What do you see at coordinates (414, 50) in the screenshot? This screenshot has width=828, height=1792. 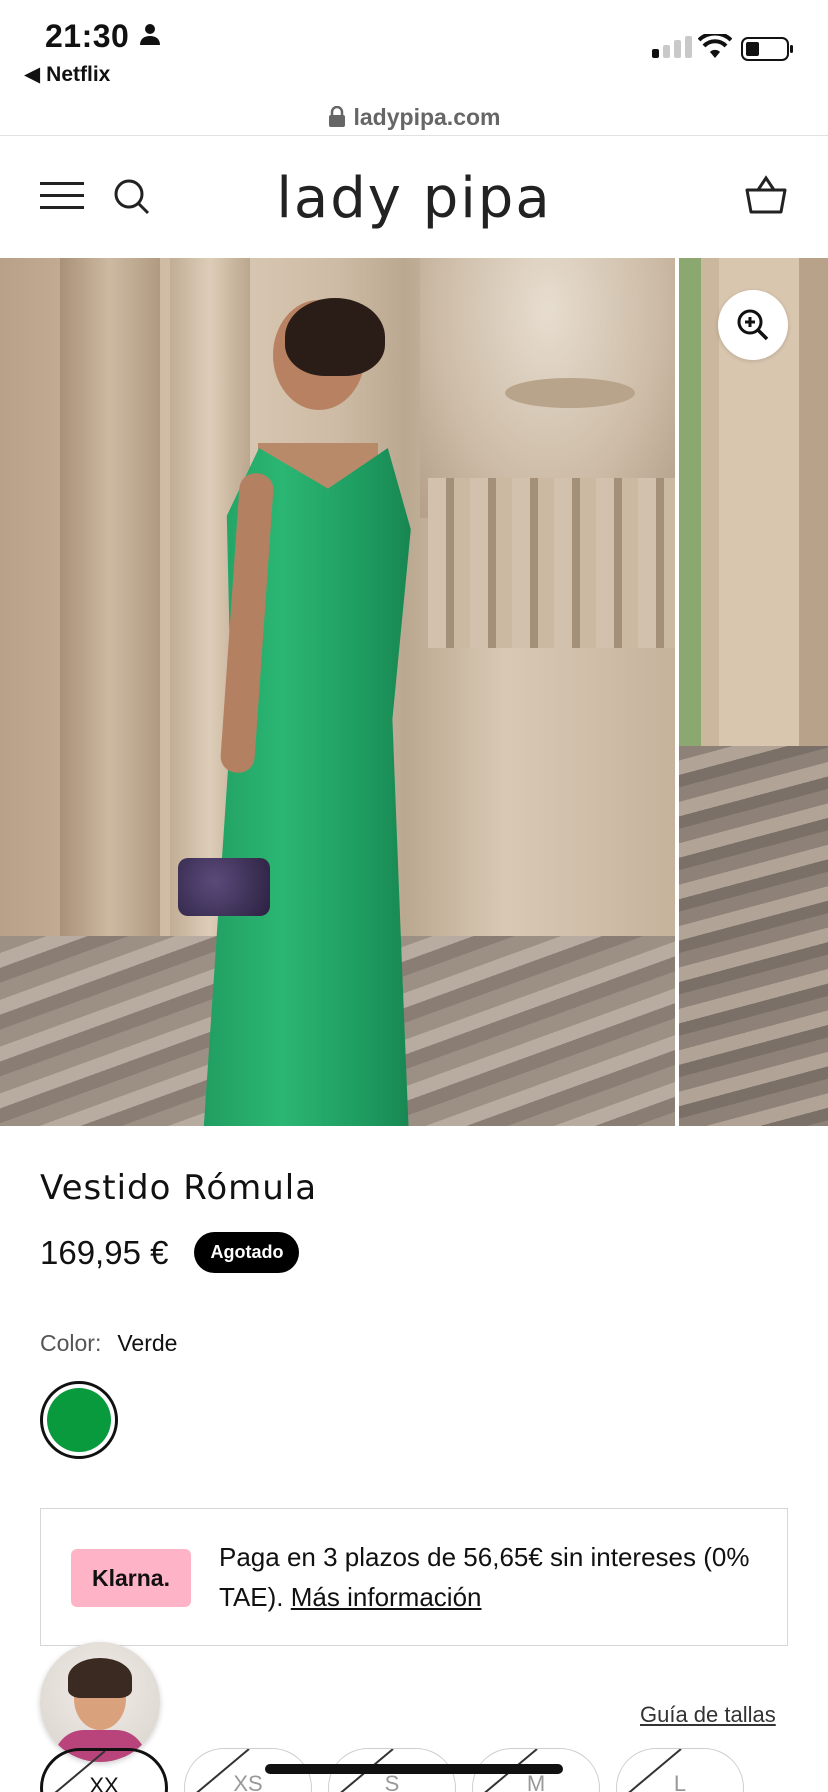 I see `status-bar: 21:30 ◀ Netflix` at bounding box center [414, 50].